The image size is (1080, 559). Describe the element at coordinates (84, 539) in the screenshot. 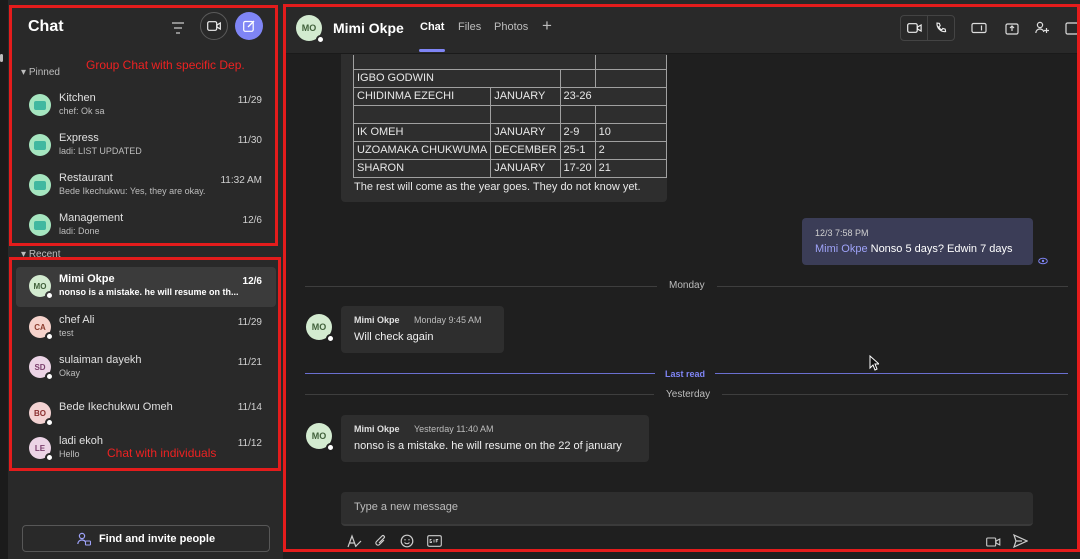

I see `people-add-icon` at that location.